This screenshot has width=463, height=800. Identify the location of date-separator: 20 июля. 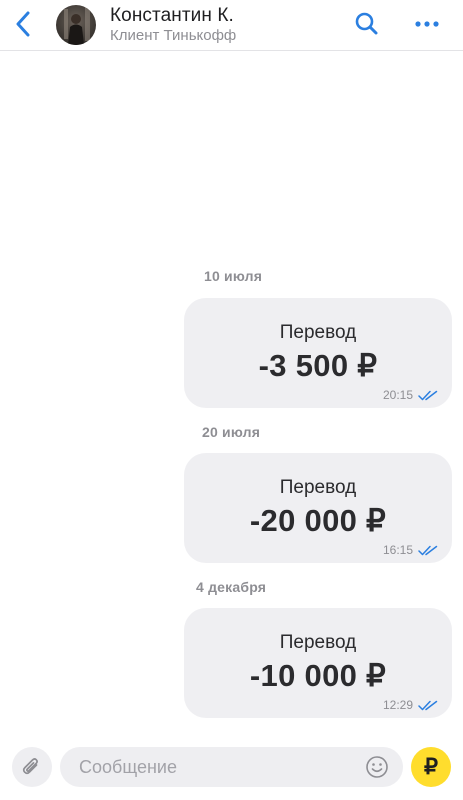
(231, 432).